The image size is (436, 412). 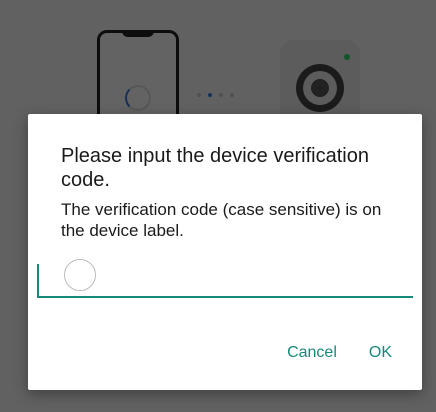 I want to click on verification-code-field, so click(x=225, y=279).